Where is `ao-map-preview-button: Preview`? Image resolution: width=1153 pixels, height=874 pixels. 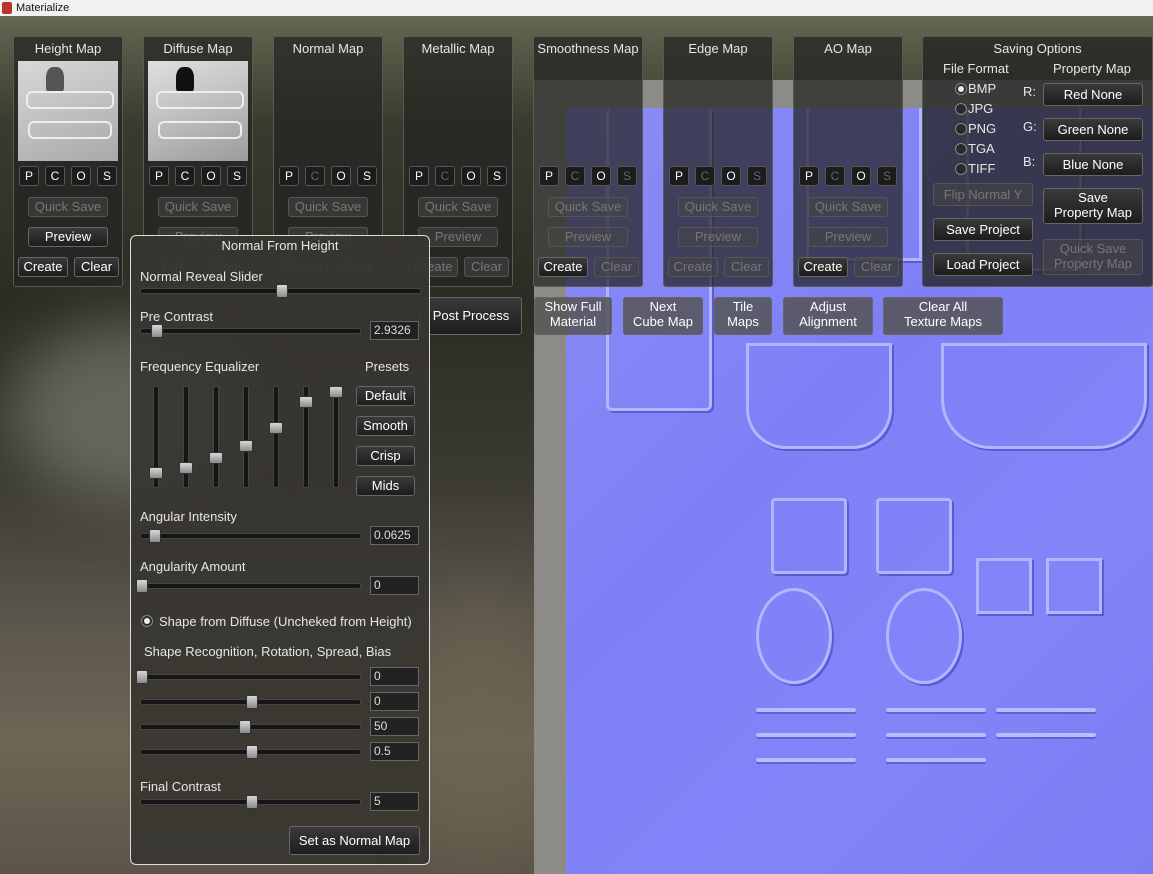 ao-map-preview-button: Preview is located at coordinates (848, 237).